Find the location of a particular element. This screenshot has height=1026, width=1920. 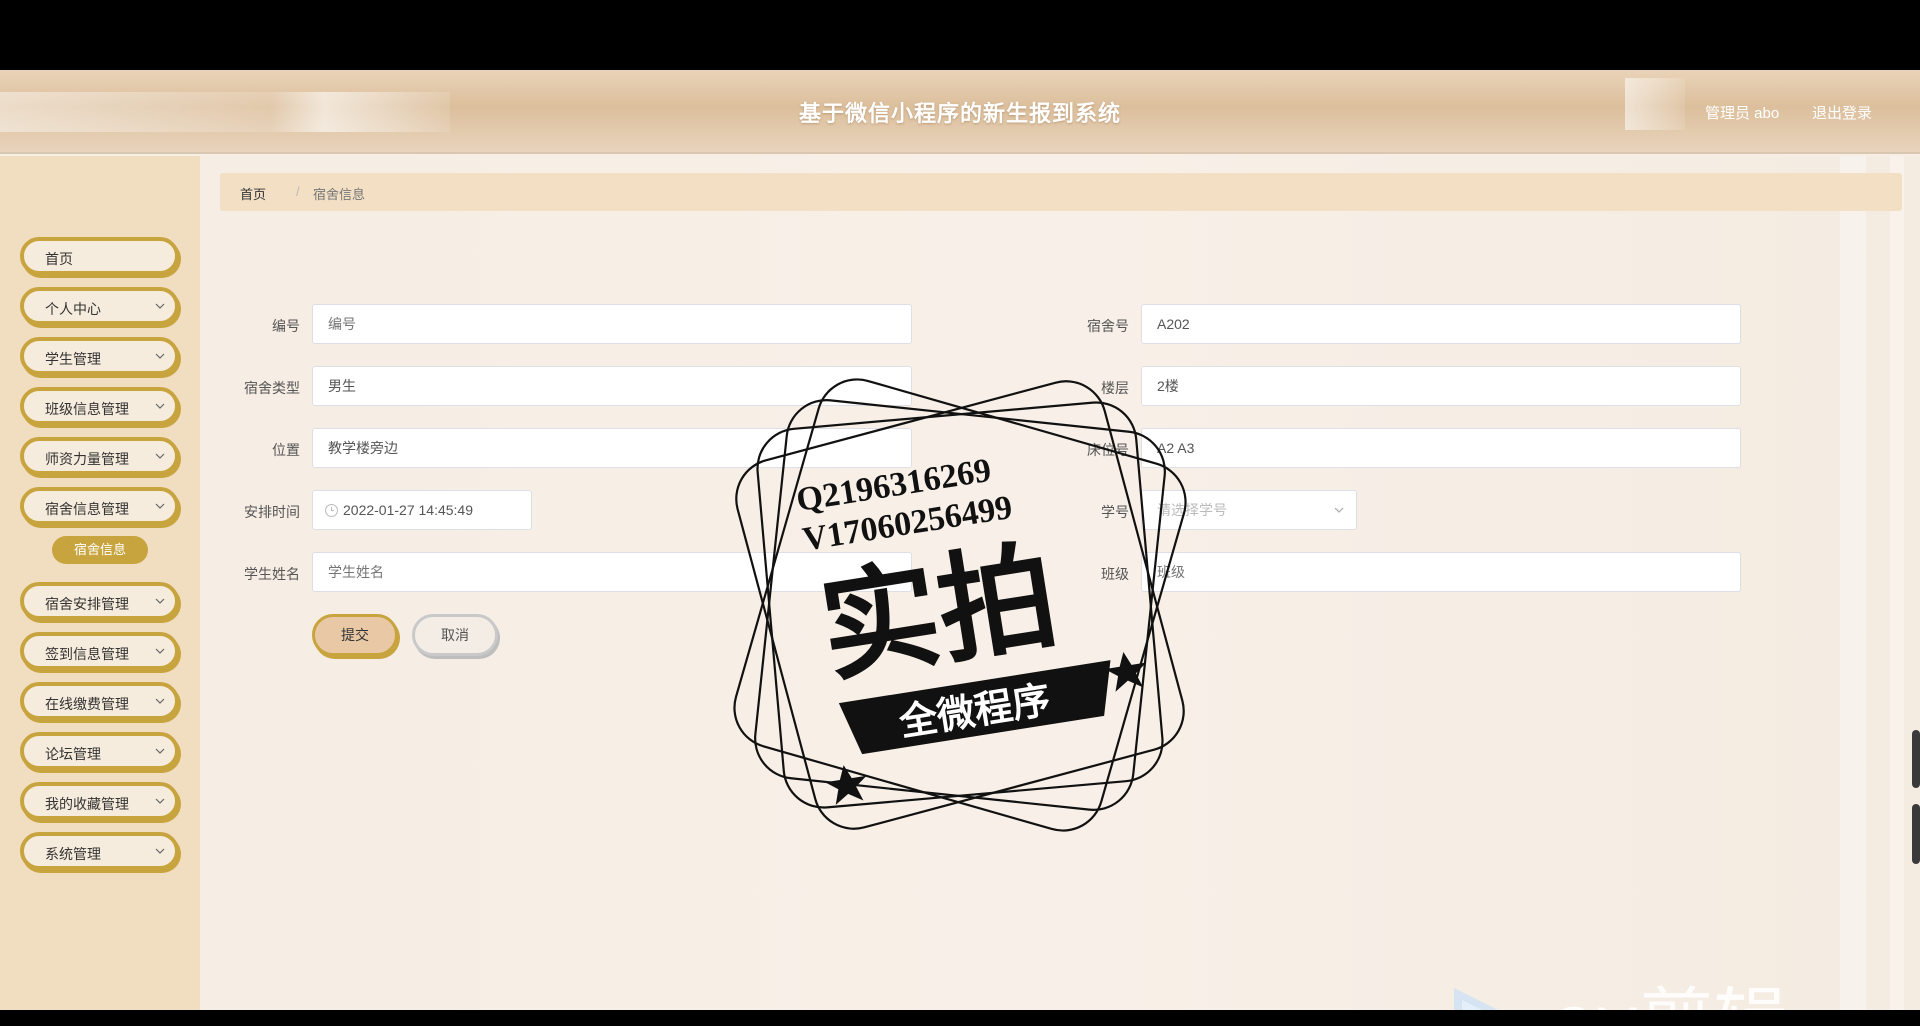

louceng-input: 2楼 is located at coordinates (1441, 386).